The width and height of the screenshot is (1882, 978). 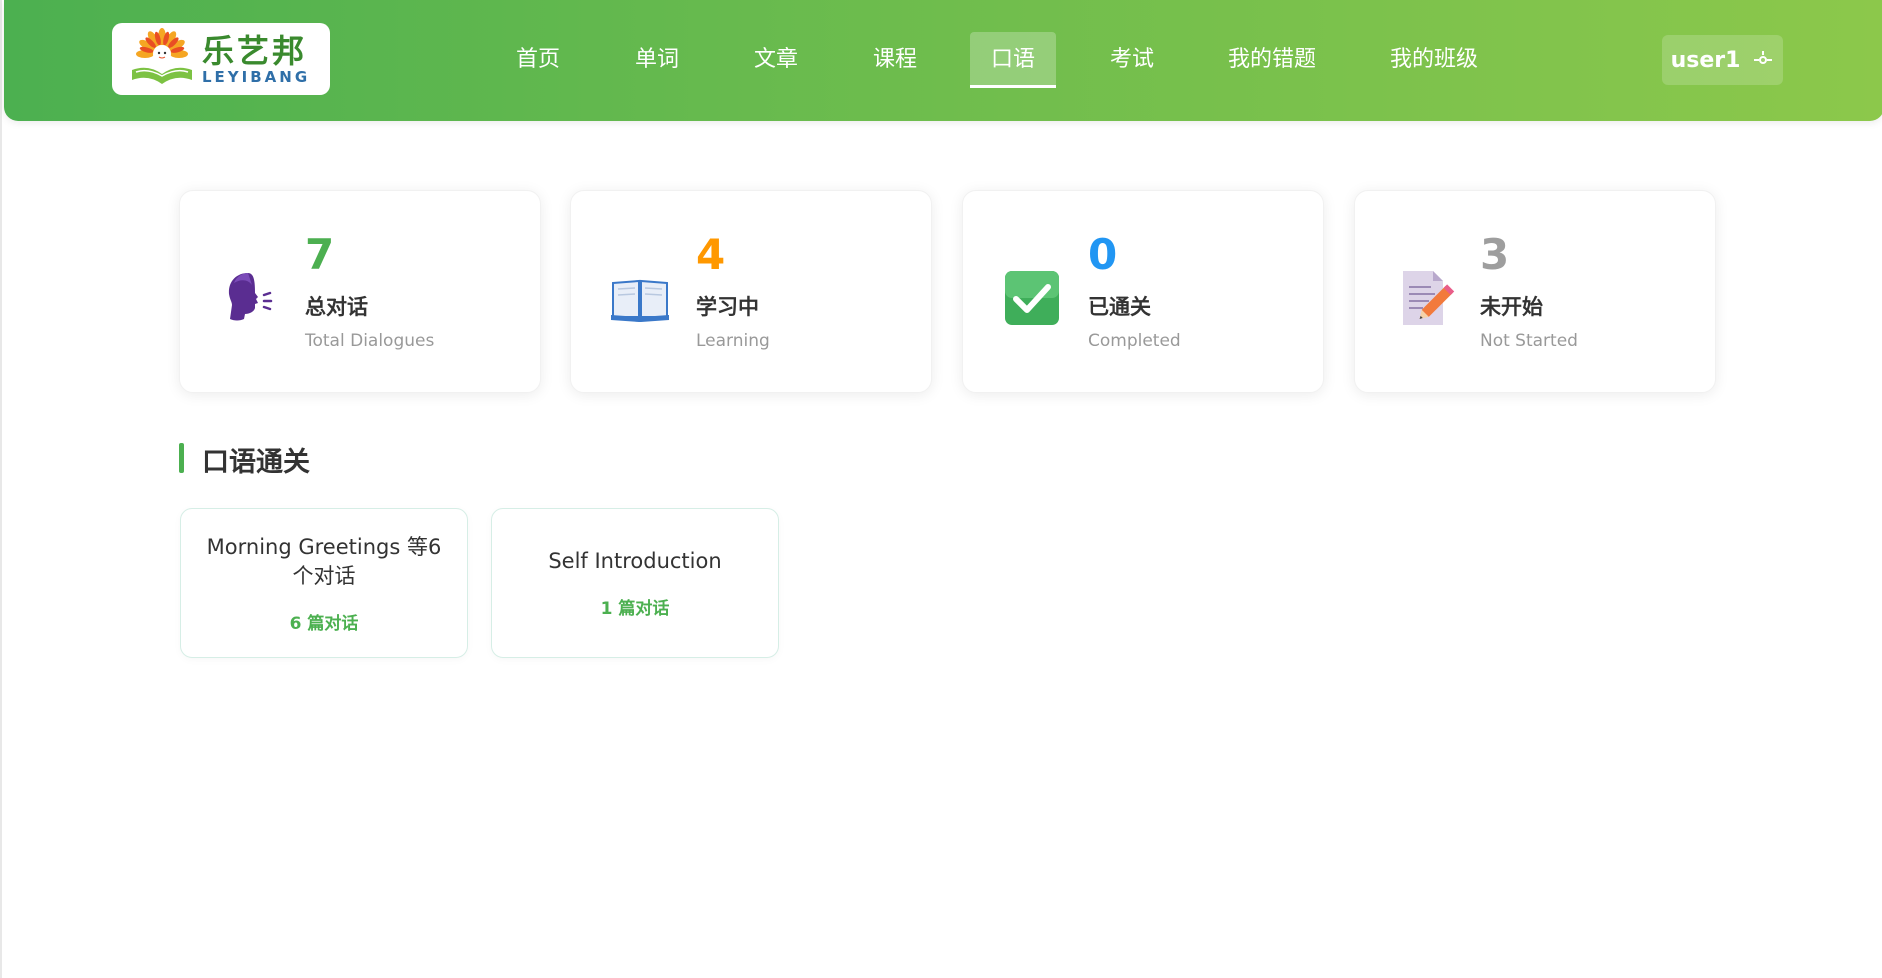 I want to click on stat-value: 7, so click(x=320, y=254).